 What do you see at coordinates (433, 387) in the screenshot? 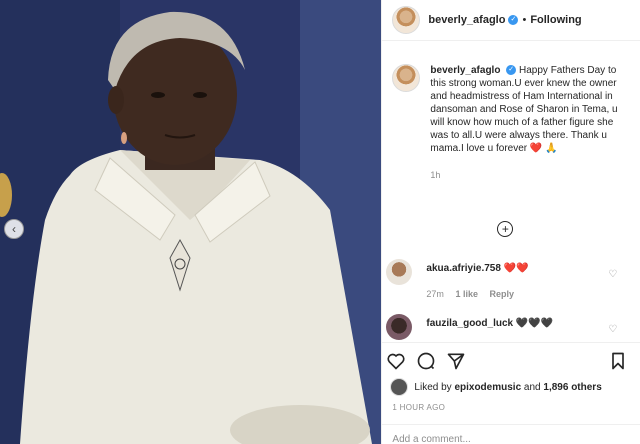
I see `likes-prefix: Liked by` at bounding box center [433, 387].